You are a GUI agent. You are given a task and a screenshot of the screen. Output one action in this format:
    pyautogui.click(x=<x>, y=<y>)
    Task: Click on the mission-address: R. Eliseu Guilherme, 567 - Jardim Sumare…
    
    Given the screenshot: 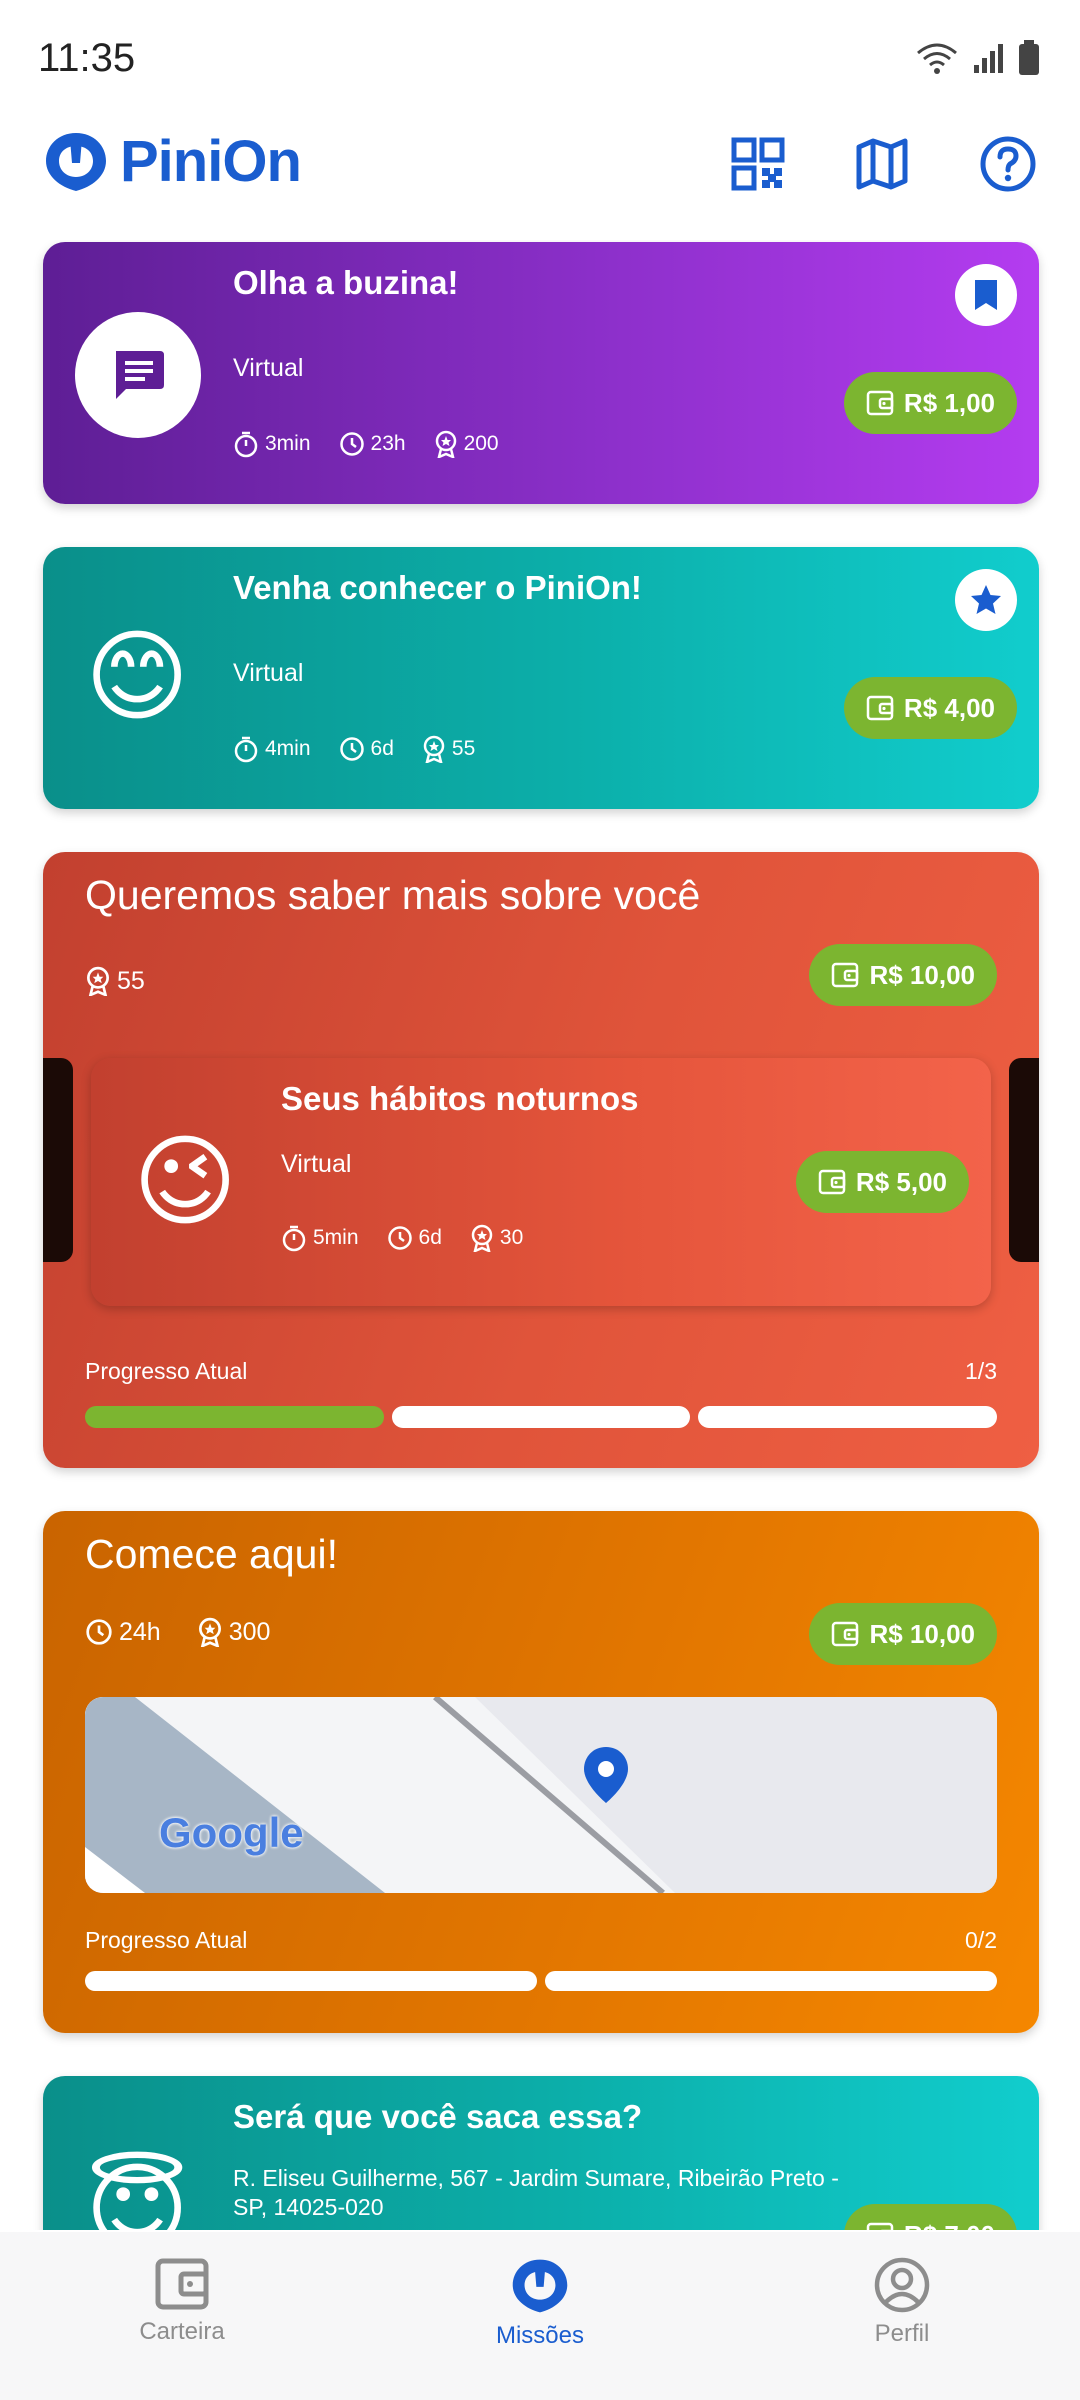 What is the action you would take?
    pyautogui.click(x=536, y=2192)
    